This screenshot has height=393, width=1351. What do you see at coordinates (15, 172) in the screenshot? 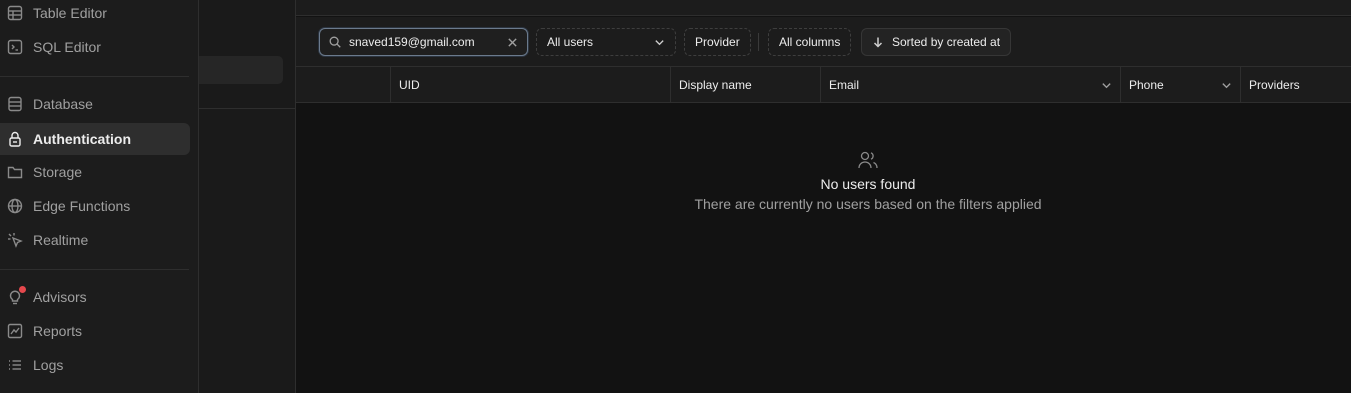
I see `folder-icon` at bounding box center [15, 172].